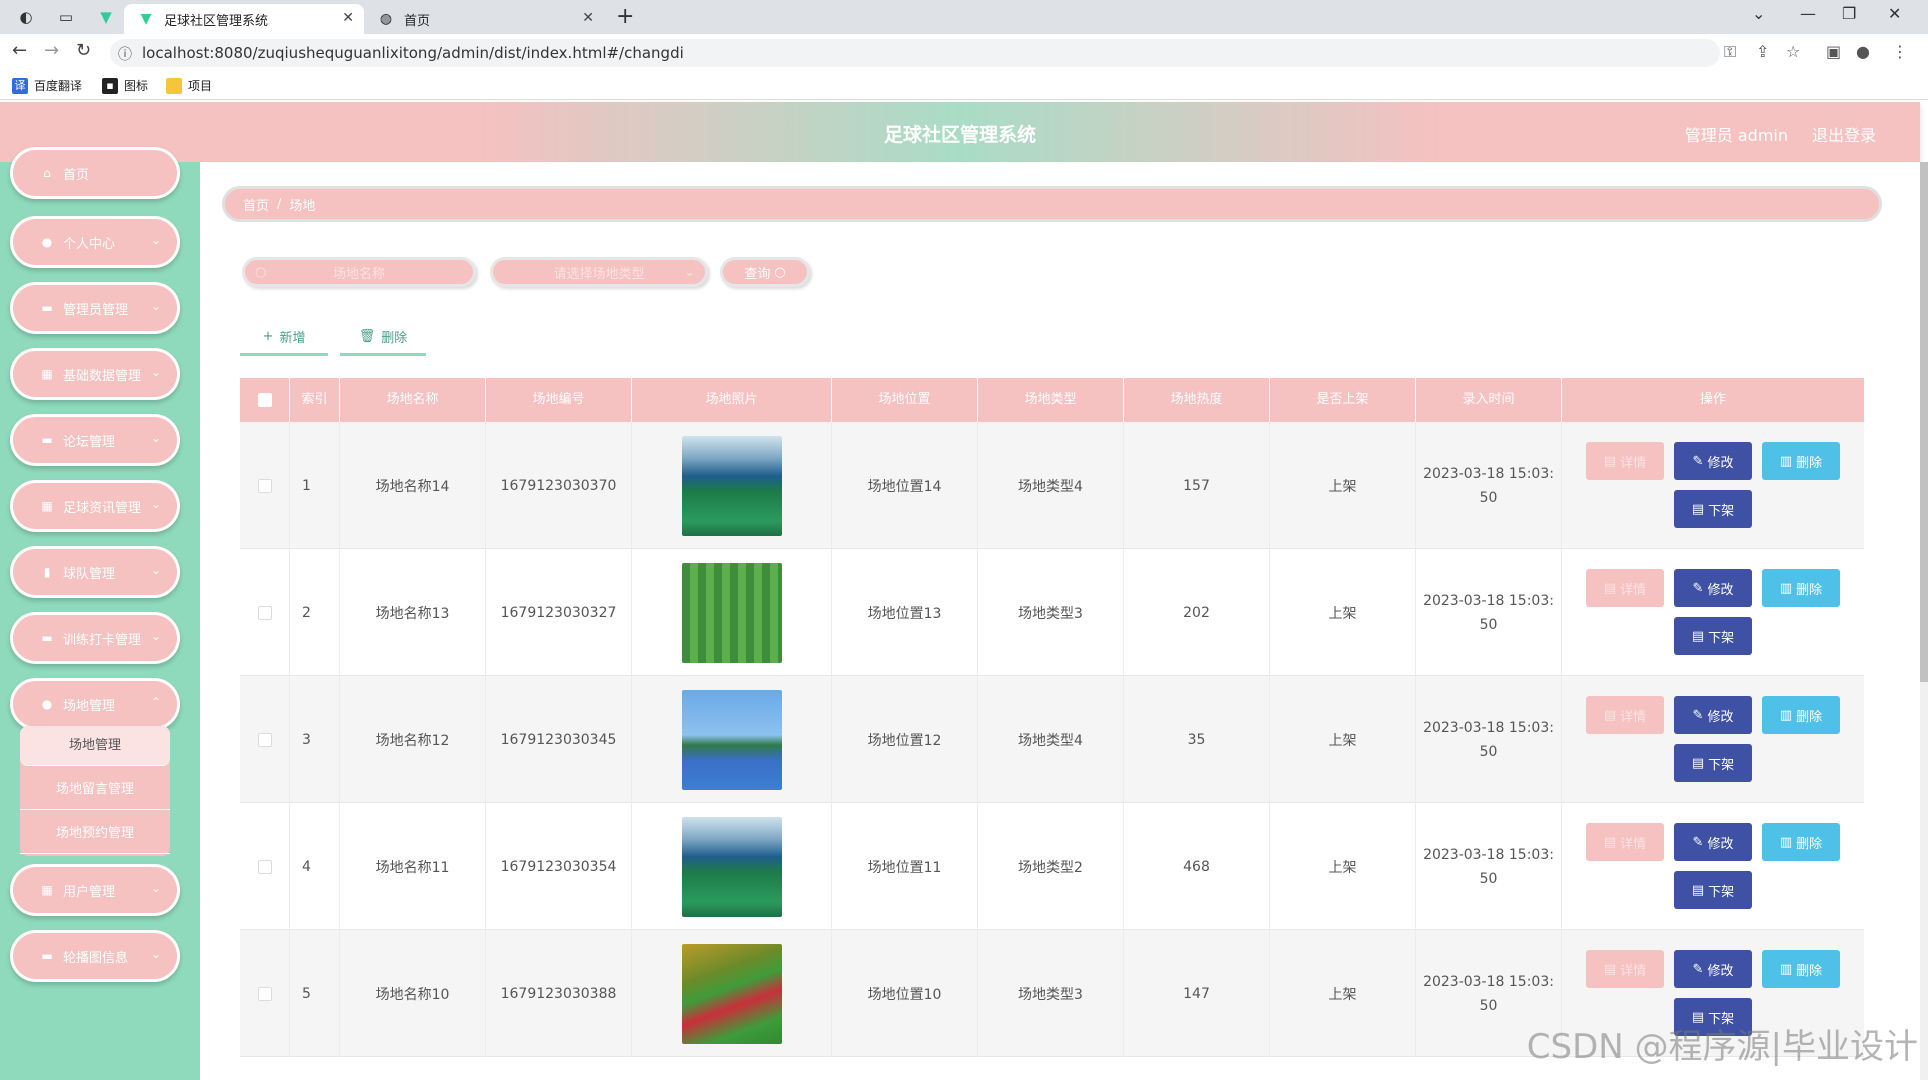 Image resolution: width=1928 pixels, height=1080 pixels. What do you see at coordinates (315, 400) in the screenshot?
I see `col-index: 索引` at bounding box center [315, 400].